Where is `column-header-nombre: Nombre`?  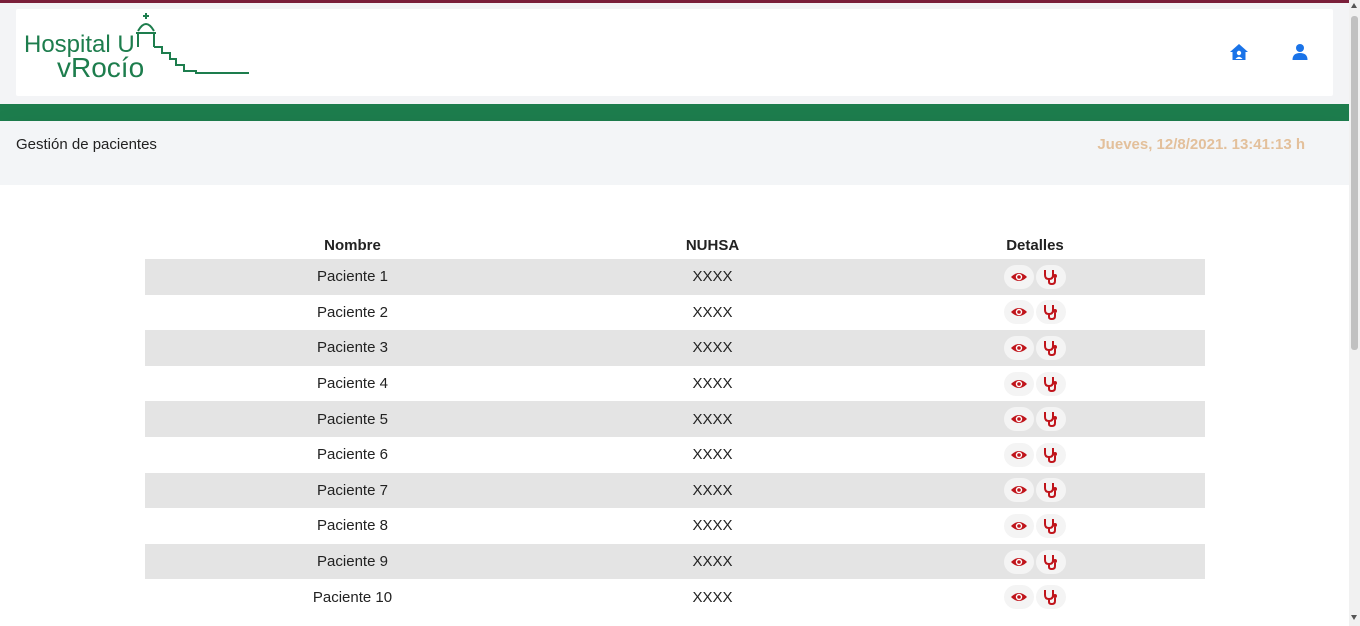
column-header-nombre: Nombre is located at coordinates (352, 245).